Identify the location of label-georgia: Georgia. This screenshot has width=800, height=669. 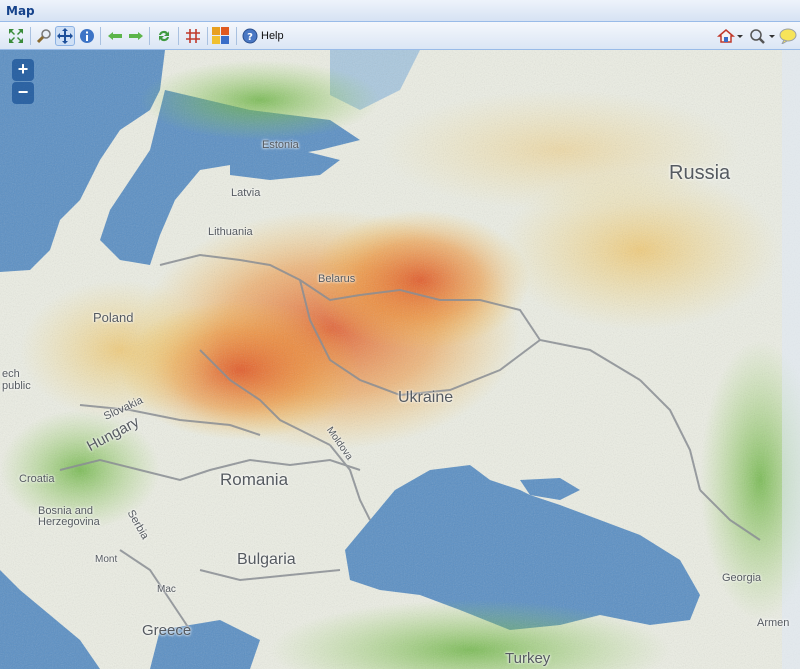
(742, 578).